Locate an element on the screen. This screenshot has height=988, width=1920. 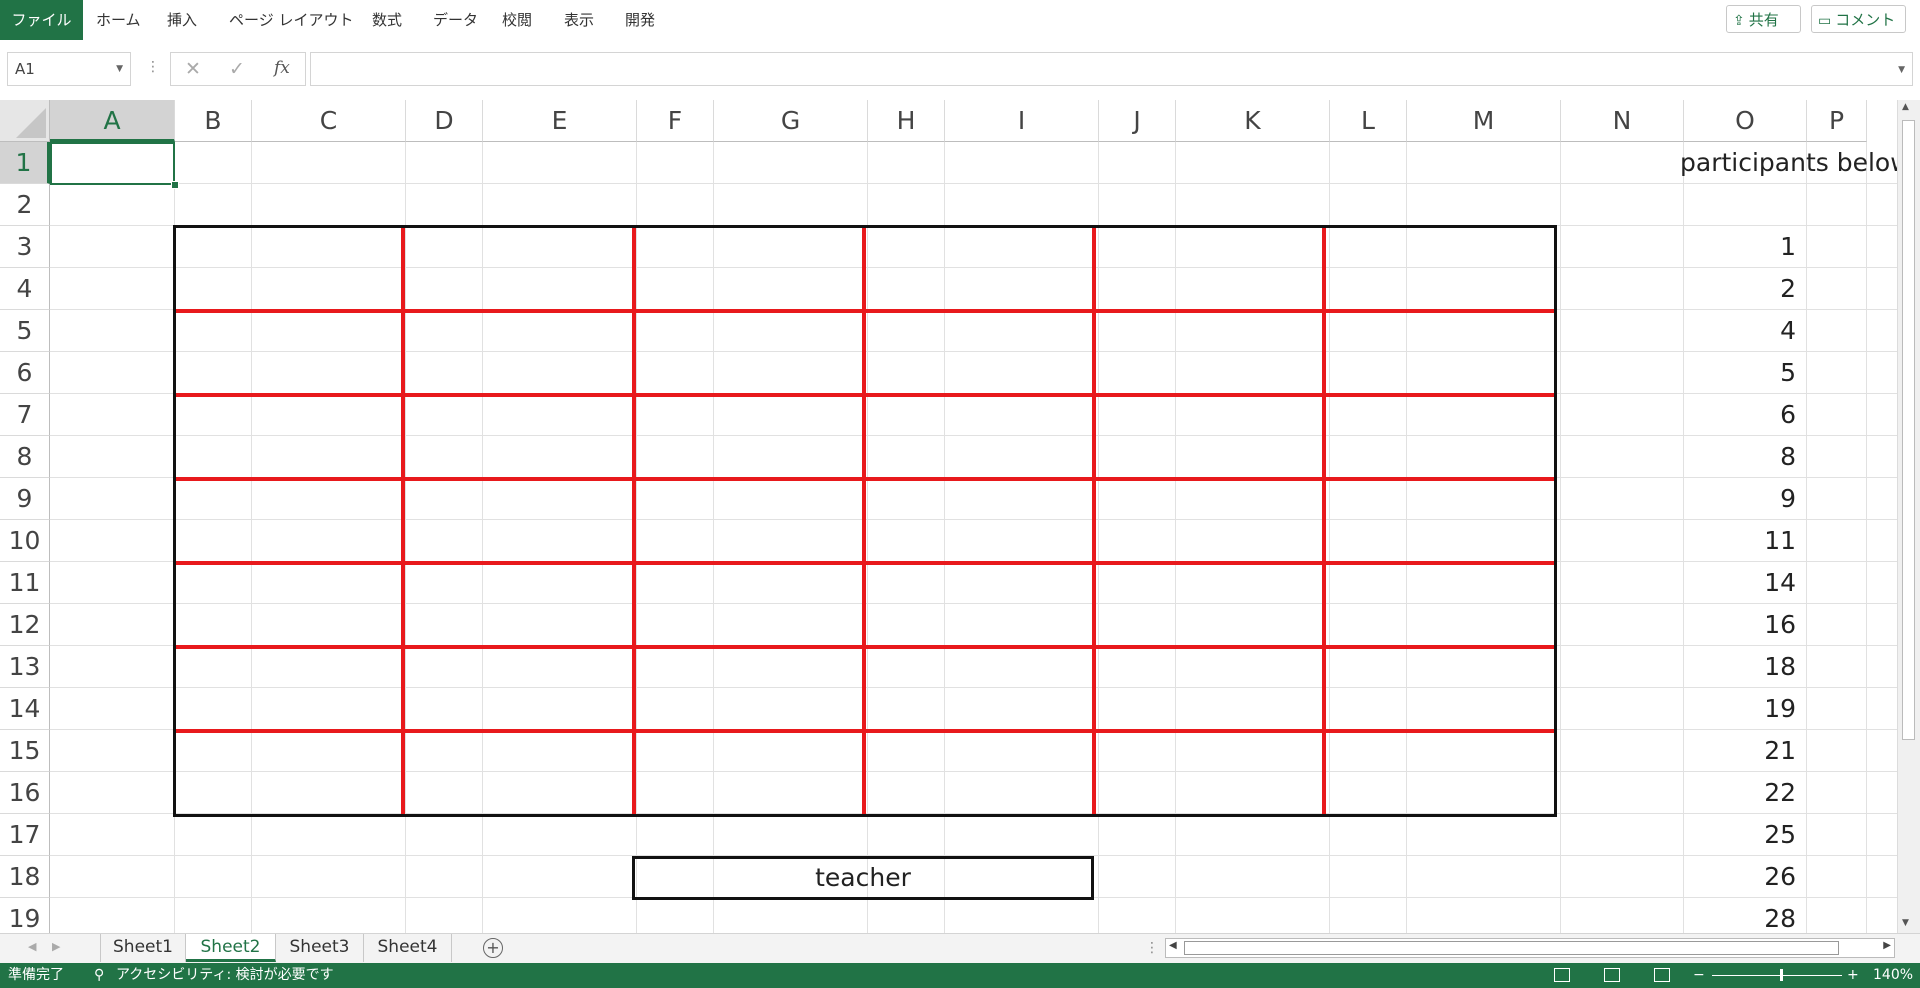
tab-formulas: 数式 is located at coordinates (387, 20).